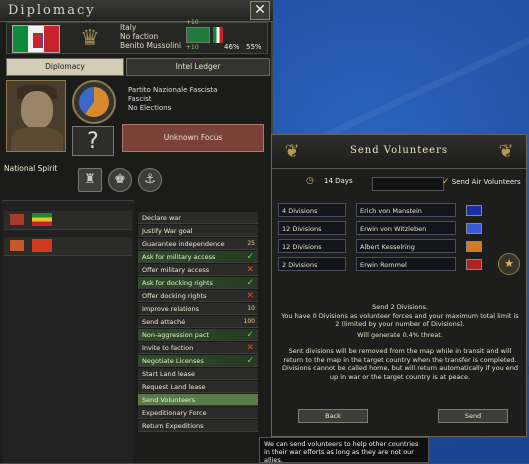 This screenshot has height=464, width=529. What do you see at coordinates (198, 348) in the screenshot?
I see `action-invite-to-faction: Invite to faction ✕` at bounding box center [198, 348].